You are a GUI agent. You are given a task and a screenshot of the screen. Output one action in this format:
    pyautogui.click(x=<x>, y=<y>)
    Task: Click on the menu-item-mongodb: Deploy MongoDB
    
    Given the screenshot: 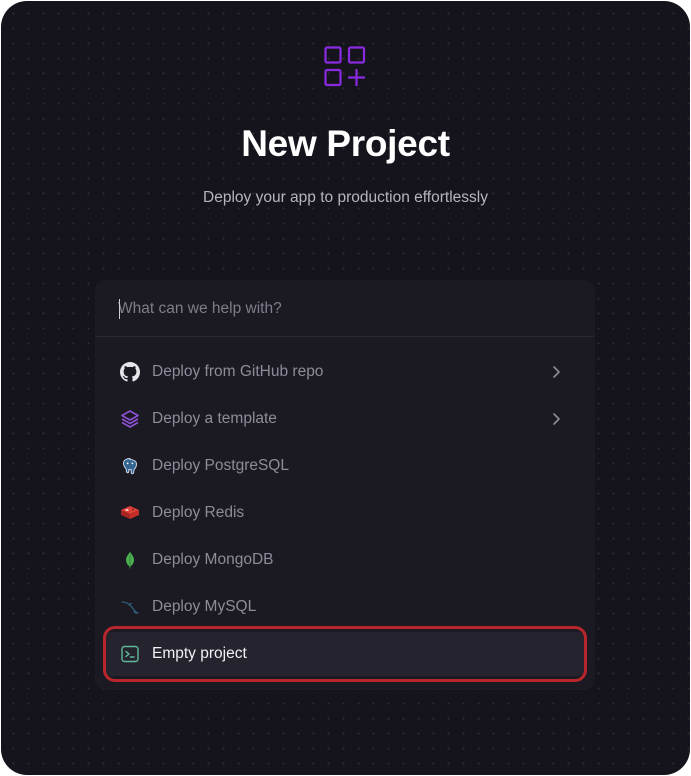 What is the action you would take?
    pyautogui.click(x=345, y=560)
    